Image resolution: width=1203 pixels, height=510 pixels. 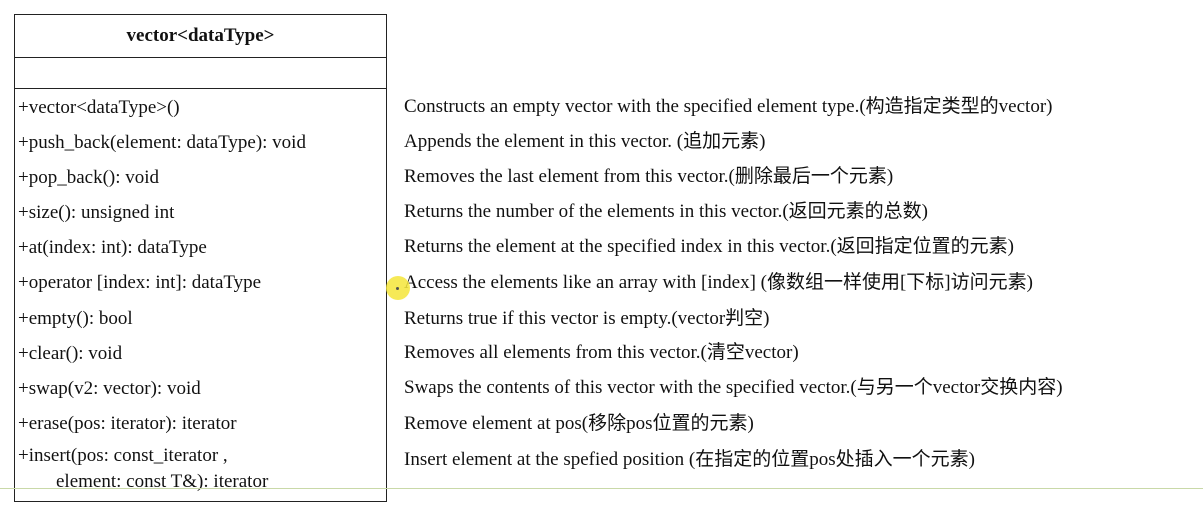 I want to click on method-push-back: +push_back(element: dataType): void, so click(x=162, y=142).